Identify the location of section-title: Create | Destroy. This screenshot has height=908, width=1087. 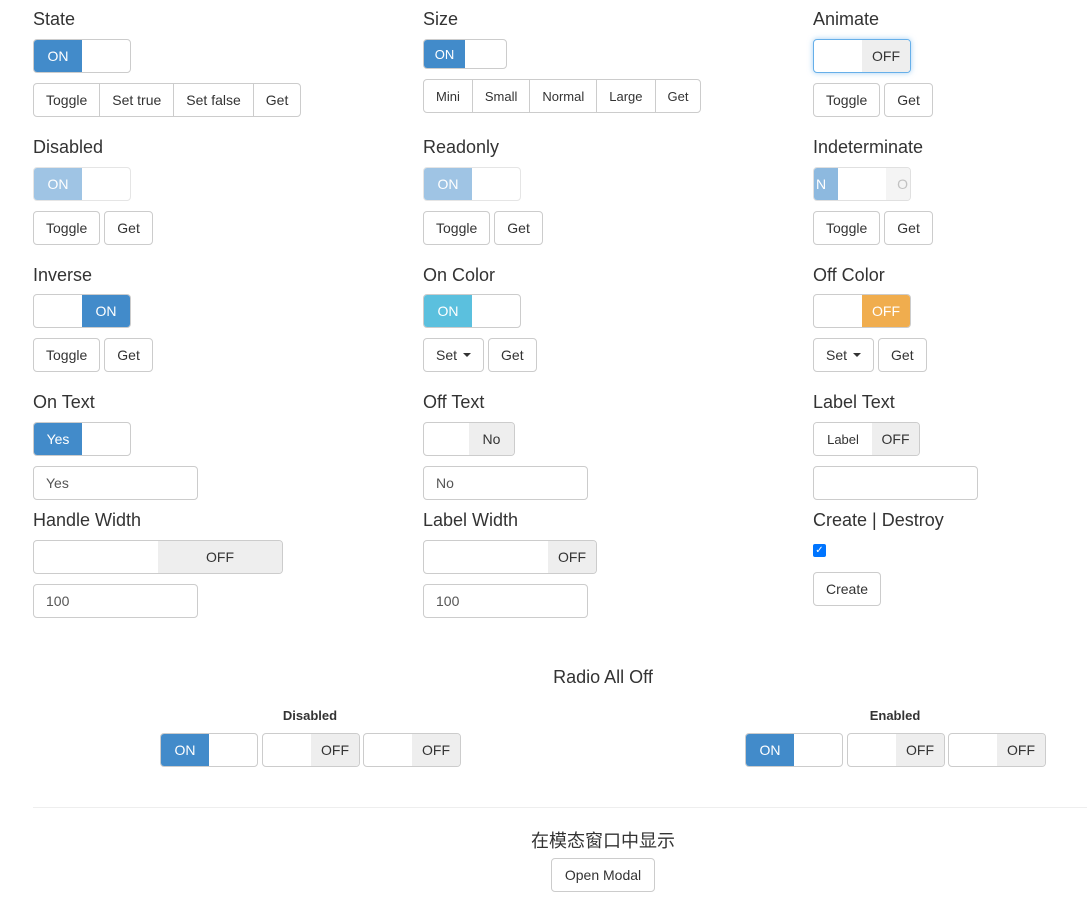
(878, 520).